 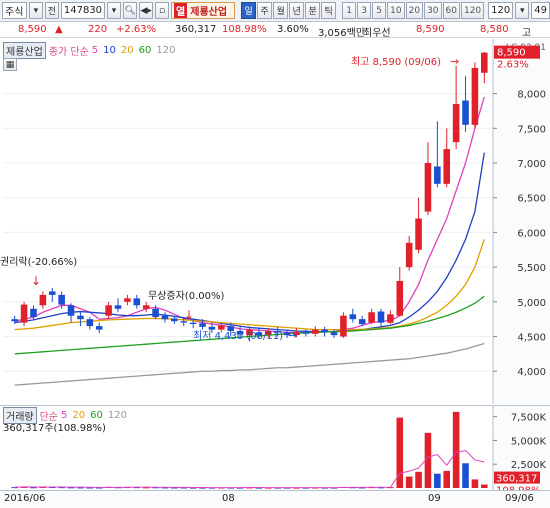 I want to click on period-tab-3: 년, so click(x=297, y=10).